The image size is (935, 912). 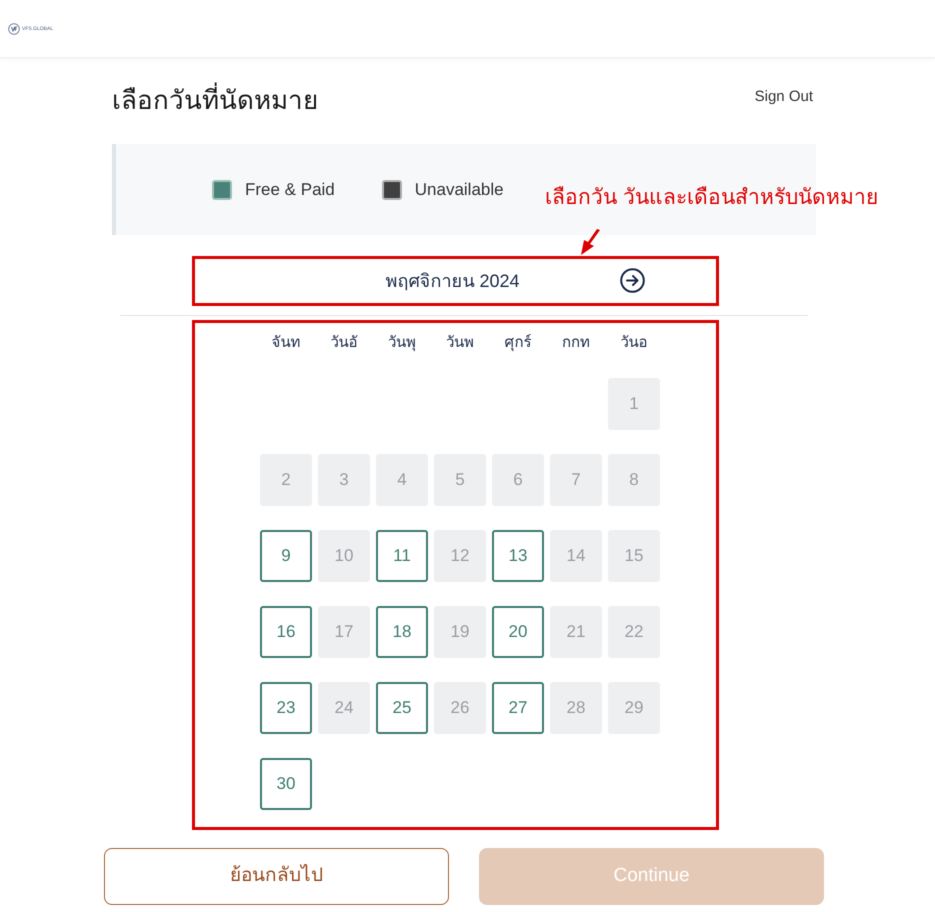 What do you see at coordinates (344, 708) in the screenshot?
I see `day-cell: 24` at bounding box center [344, 708].